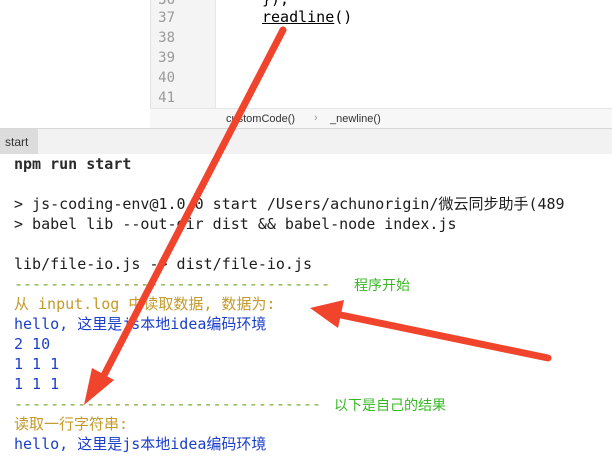 This screenshot has width=612, height=468. What do you see at coordinates (145, 304) in the screenshot?
I see `console-heading: 从 input.log 中读取数据, 数据为:` at bounding box center [145, 304].